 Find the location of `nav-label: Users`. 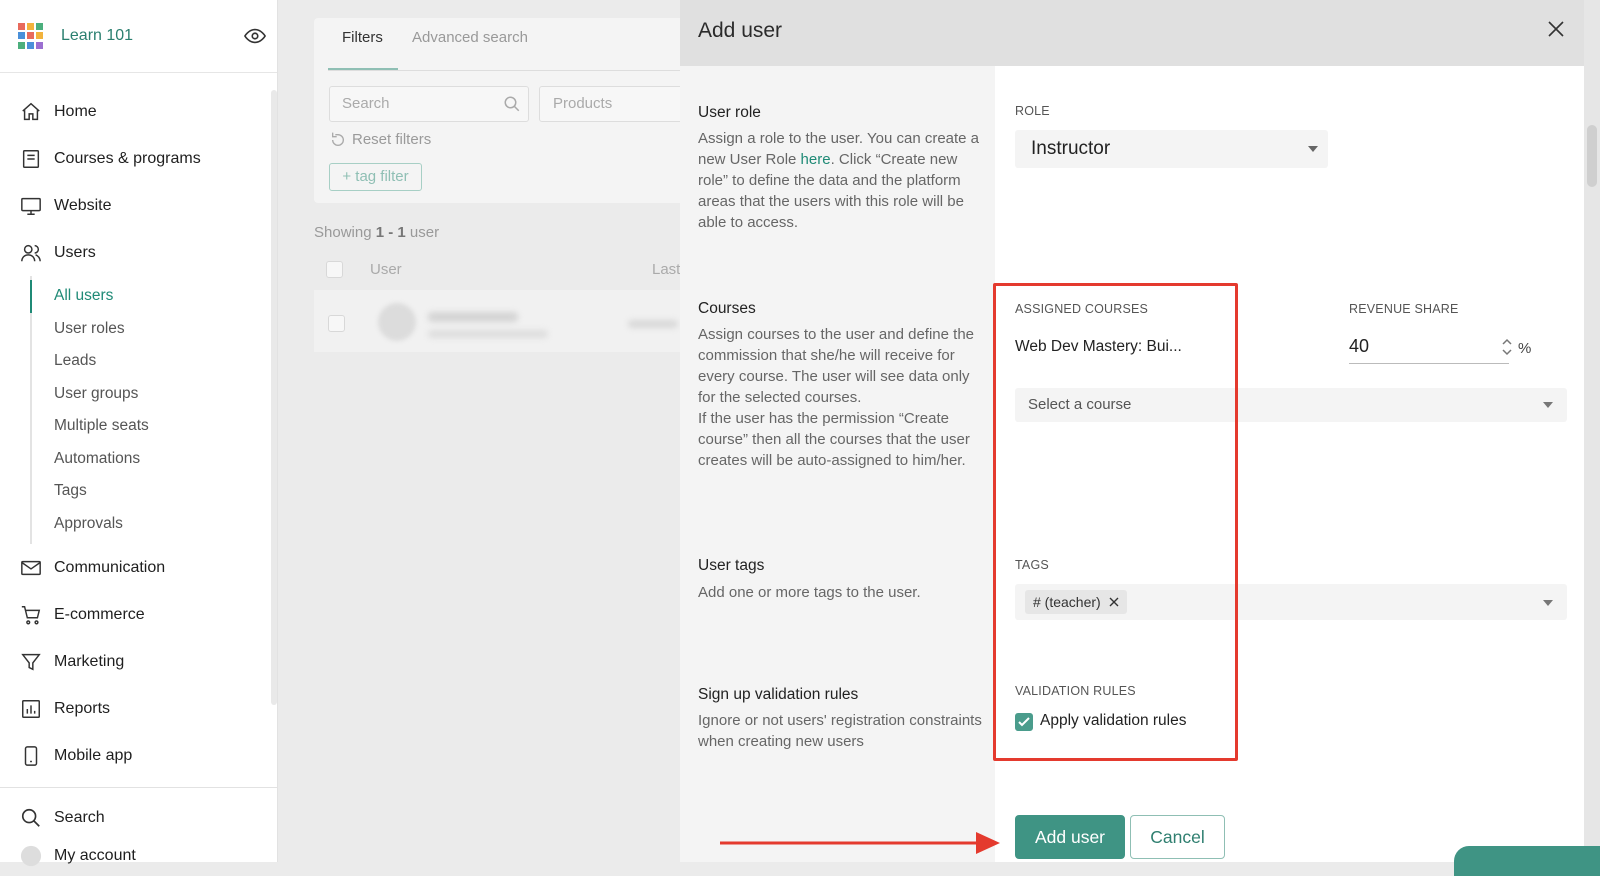

nav-label: Users is located at coordinates (75, 252).